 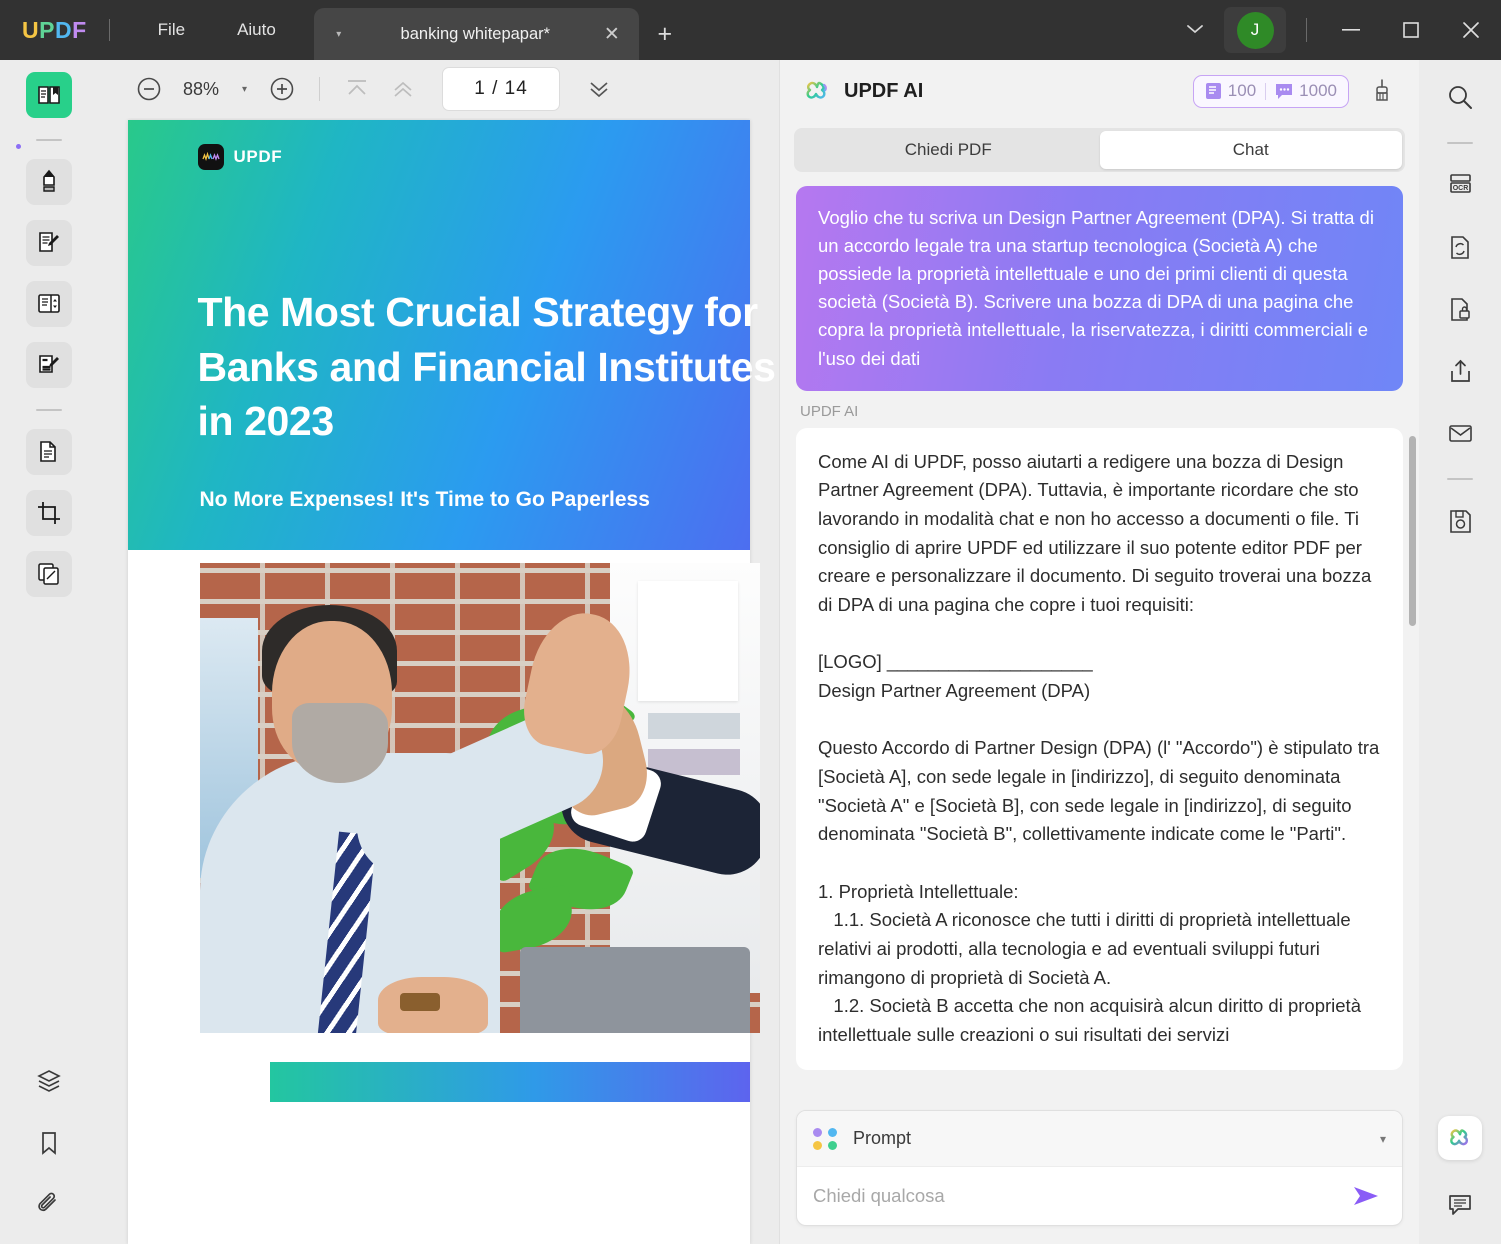 What do you see at coordinates (47, 29) in the screenshot?
I see `logo-letter-p: P` at bounding box center [47, 29].